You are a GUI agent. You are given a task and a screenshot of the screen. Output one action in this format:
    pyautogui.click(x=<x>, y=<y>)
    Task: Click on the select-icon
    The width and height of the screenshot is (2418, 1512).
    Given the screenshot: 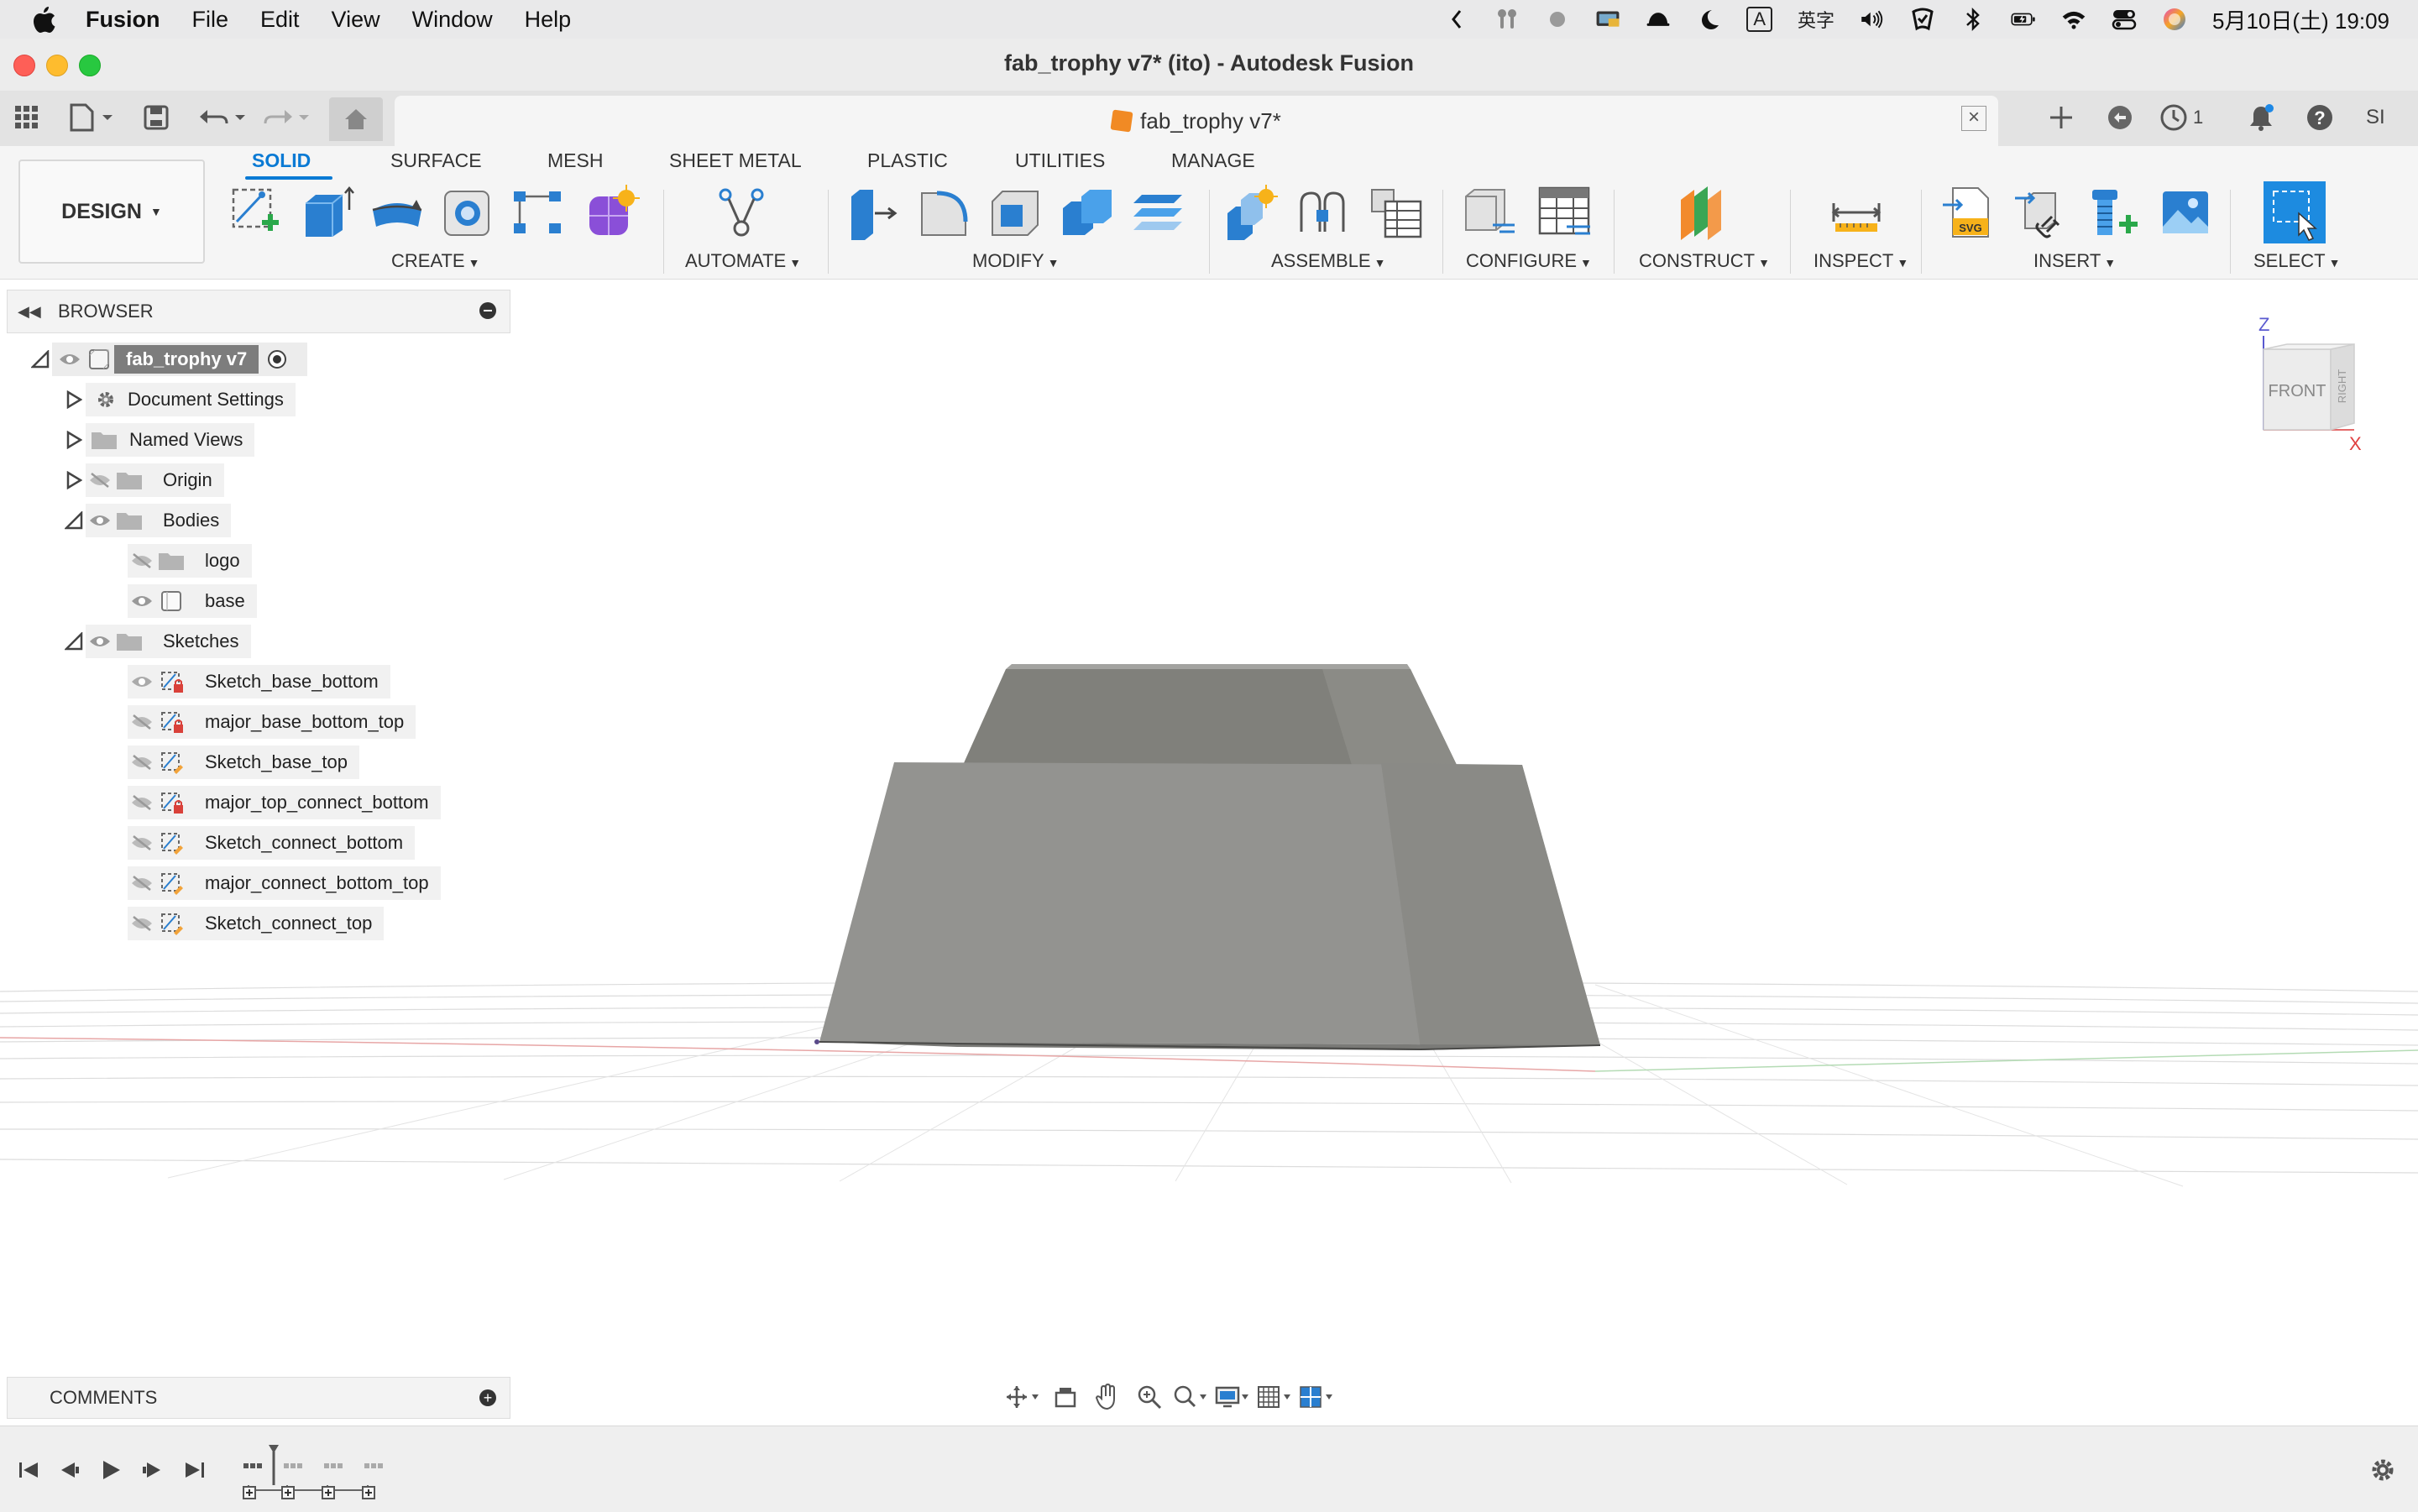 What is the action you would take?
    pyautogui.click(x=2294, y=212)
    